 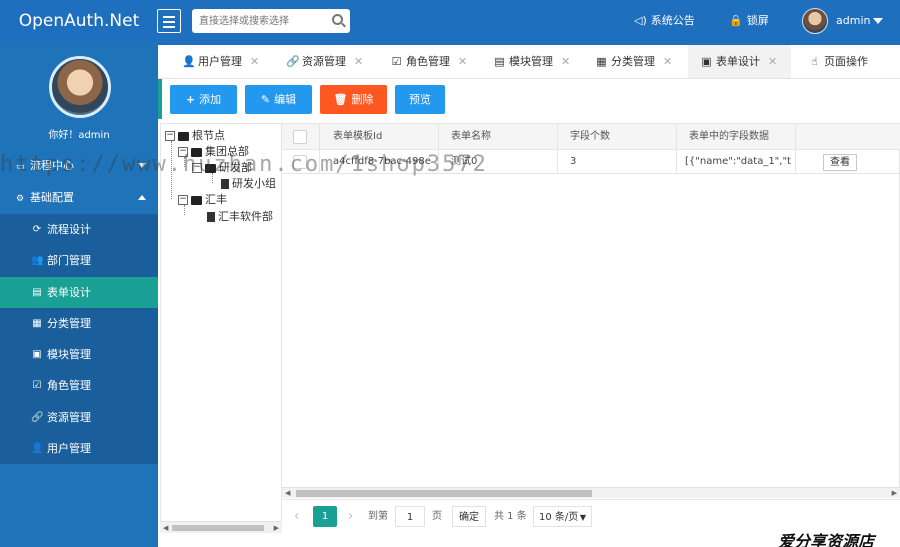 I want to click on menu-toggle-button, so click(x=169, y=21).